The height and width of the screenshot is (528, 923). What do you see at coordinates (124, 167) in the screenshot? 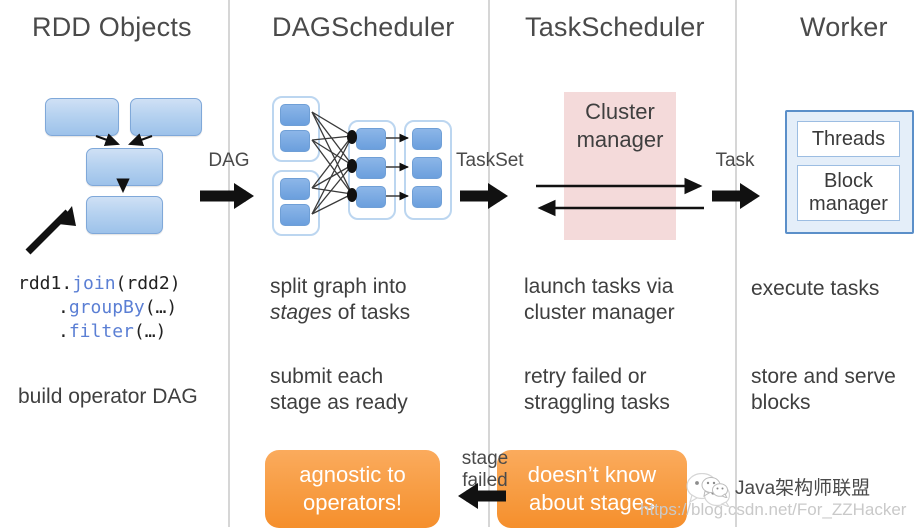
I see `rdd-box-middle` at bounding box center [124, 167].